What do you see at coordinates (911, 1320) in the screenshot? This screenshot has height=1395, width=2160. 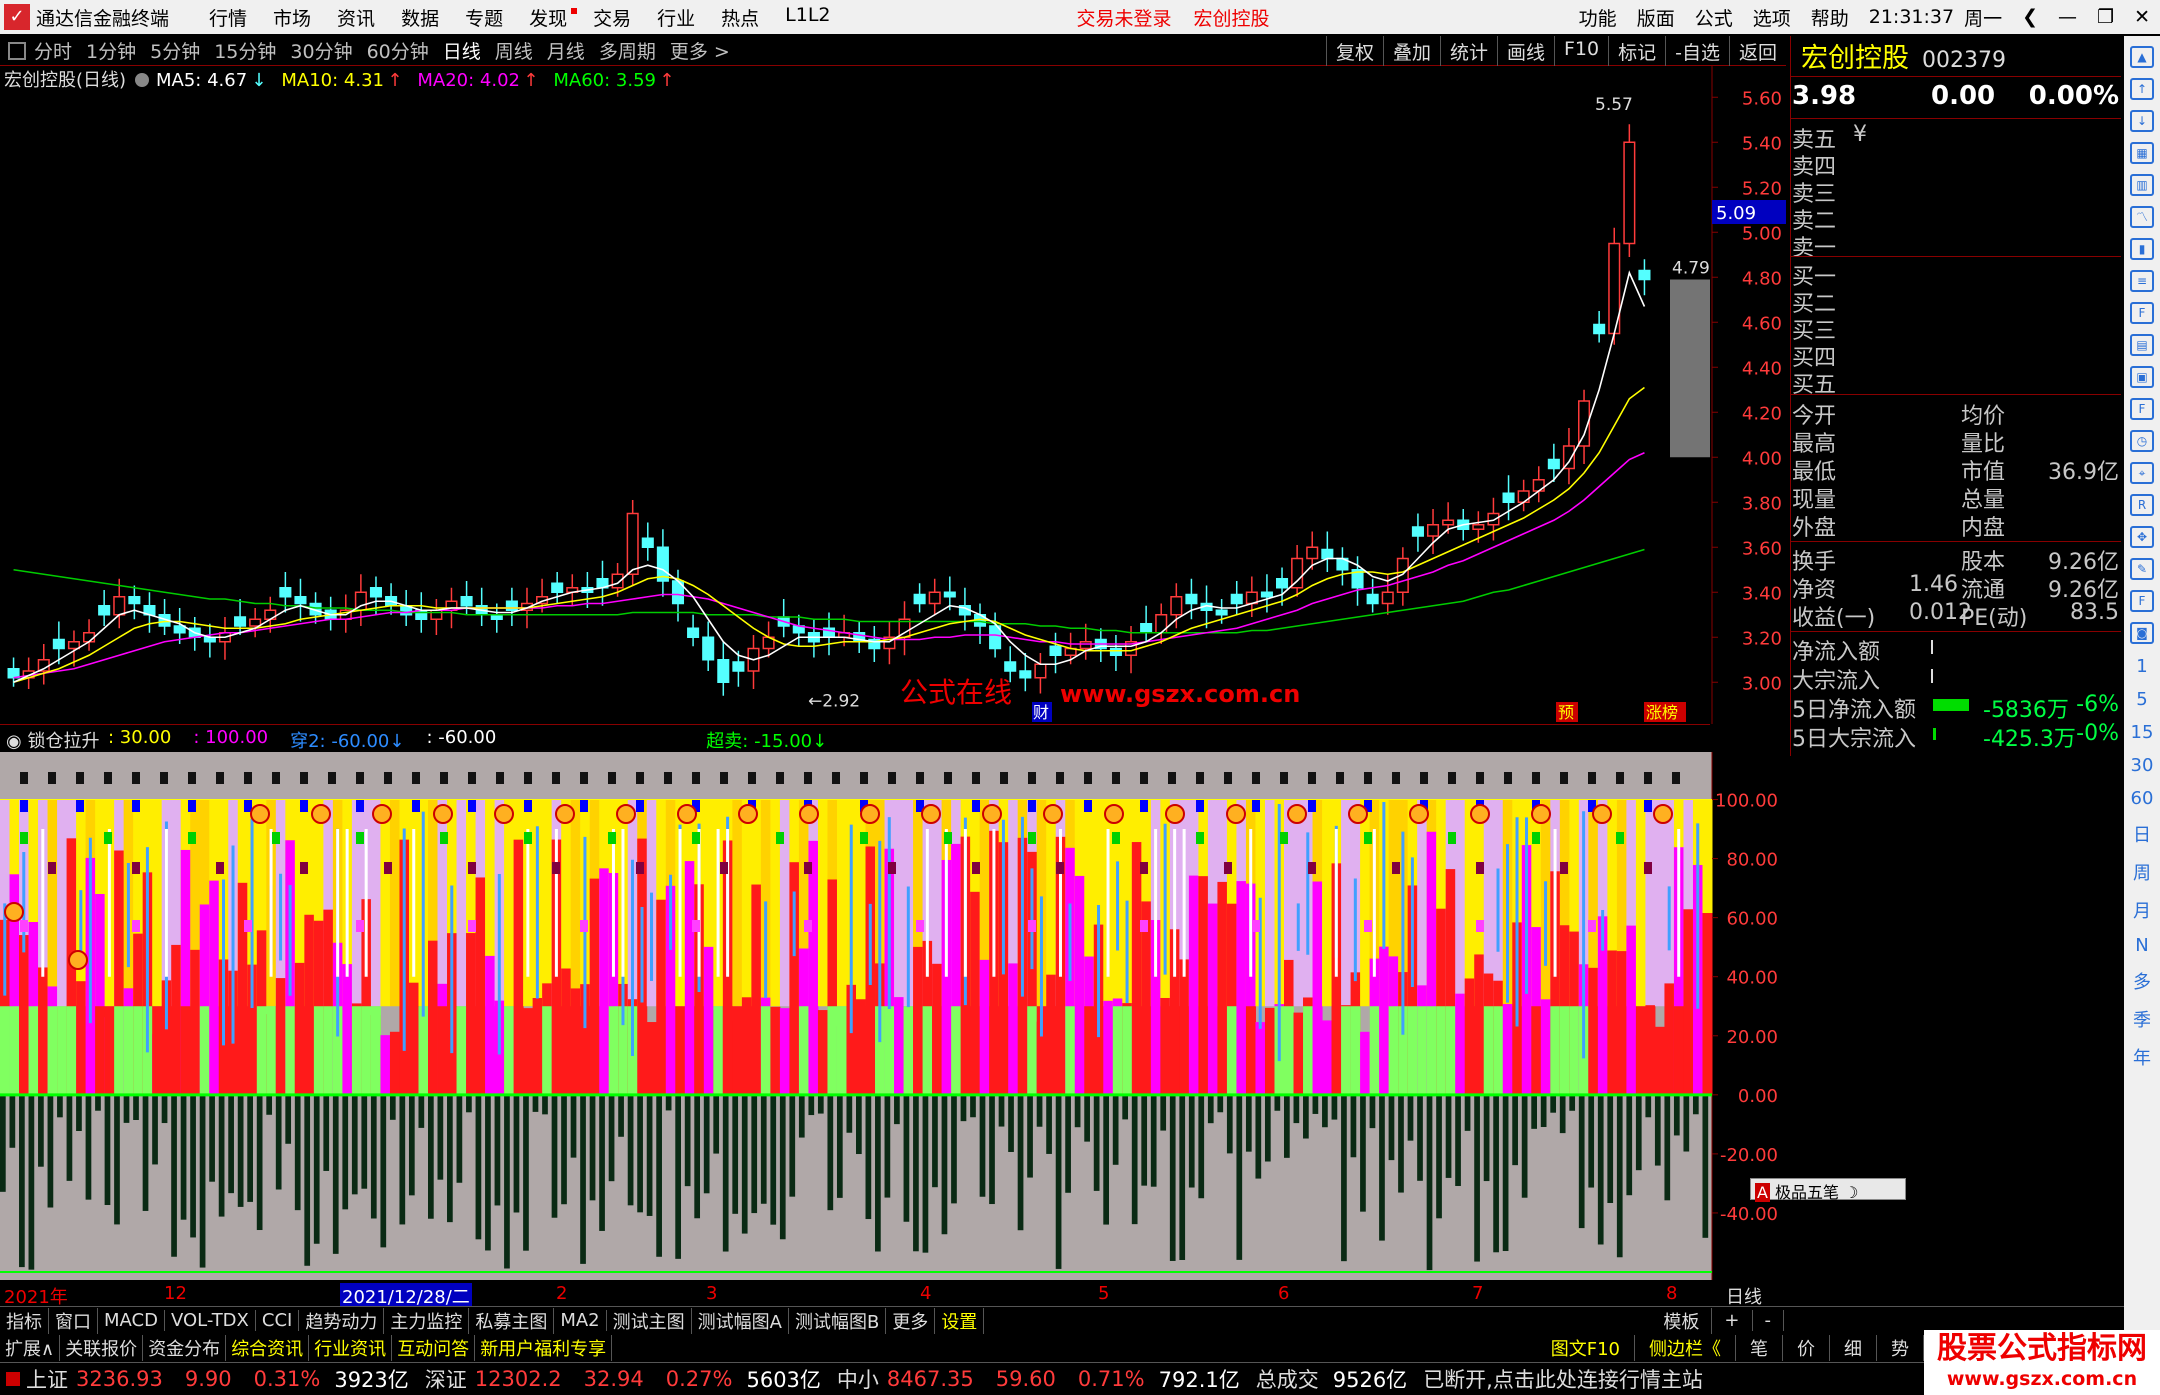 I see `indicator-tab-13: 更多` at bounding box center [911, 1320].